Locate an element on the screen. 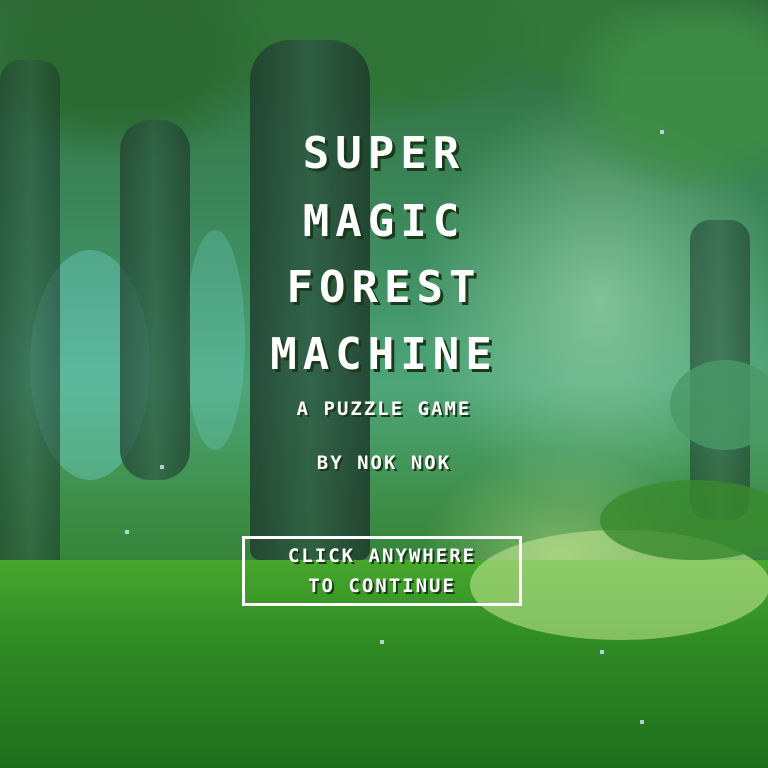 Image resolution: width=768 pixels, height=768 pixels. game-title-line: MACHINE is located at coordinates (384, 354).